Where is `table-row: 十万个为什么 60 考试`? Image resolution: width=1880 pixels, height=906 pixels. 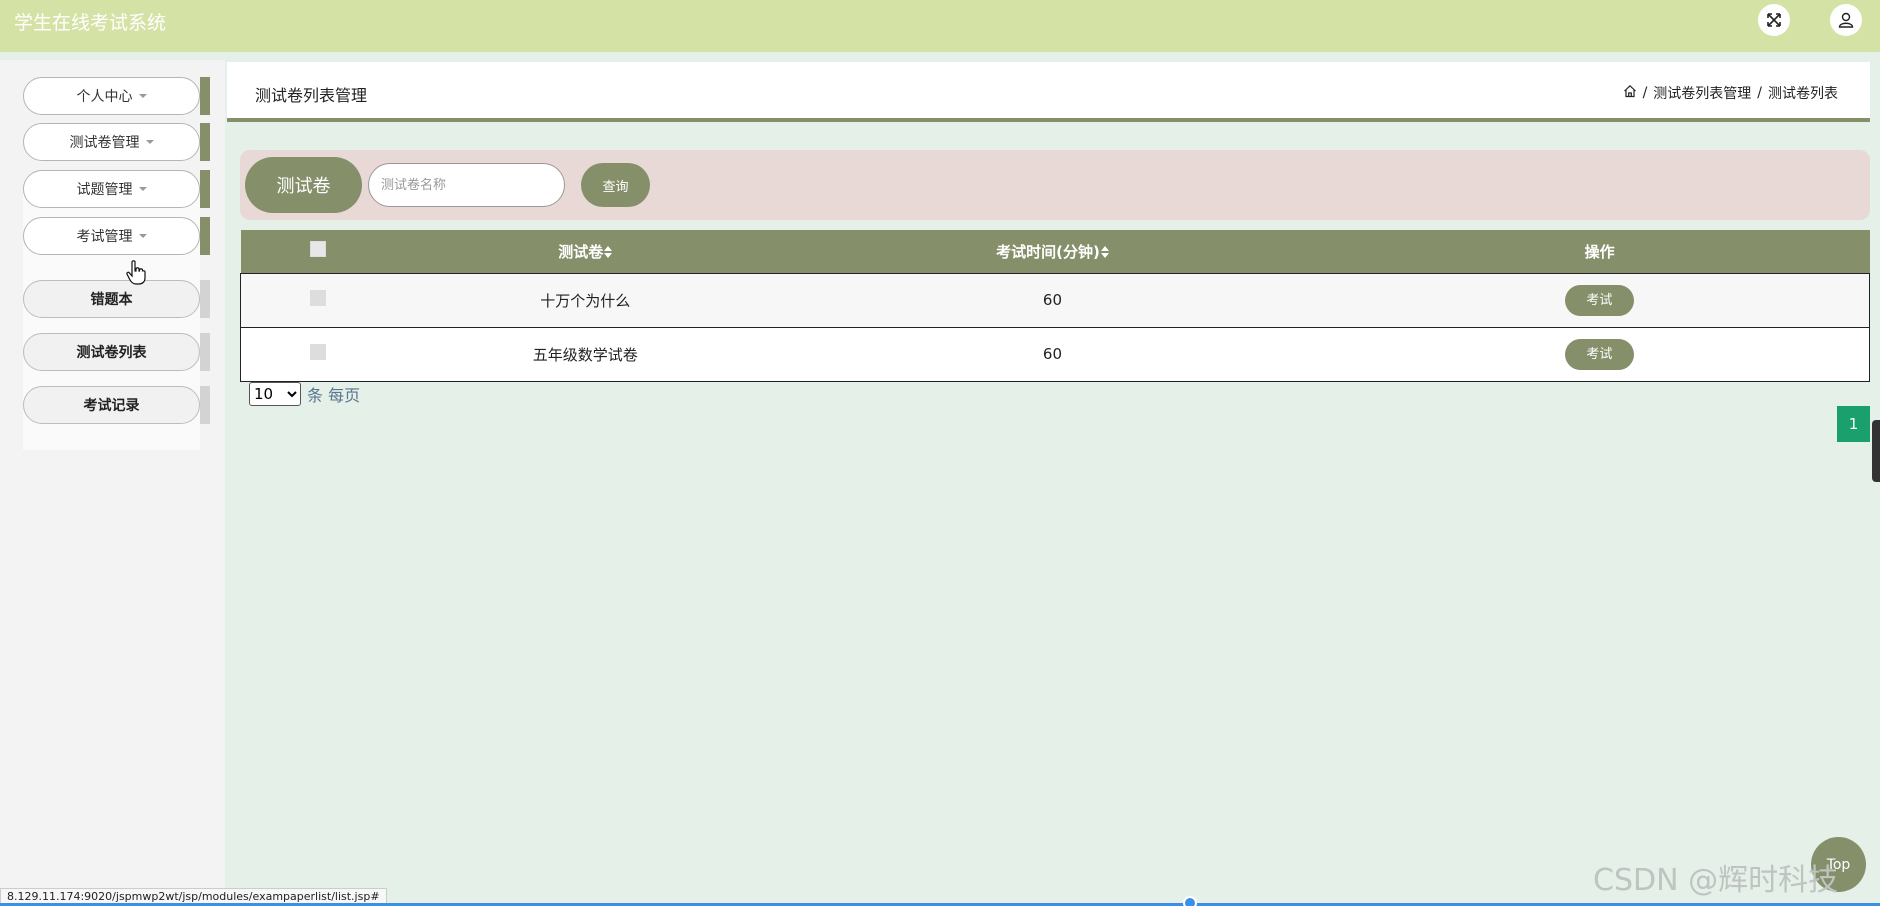 table-row: 十万个为什么 60 考试 is located at coordinates (1055, 300).